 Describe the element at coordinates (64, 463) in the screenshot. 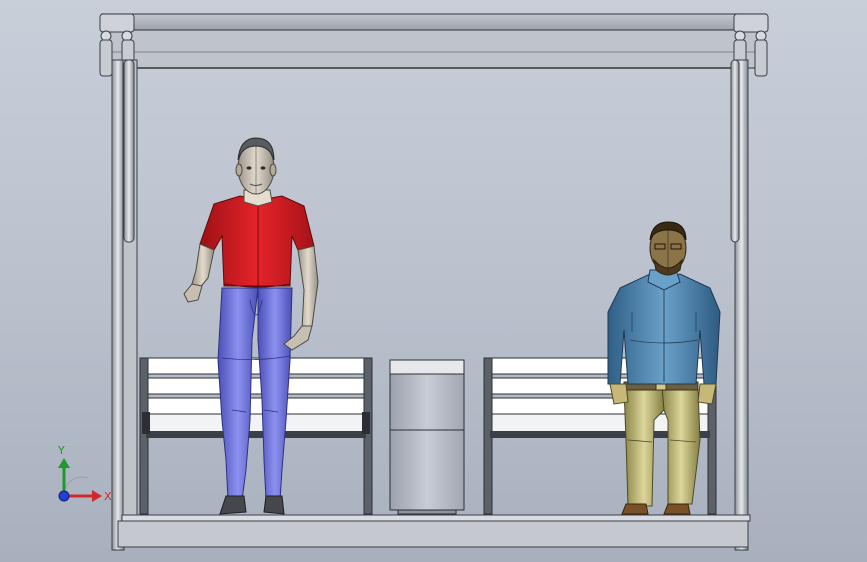

I see `triad-y-arrow` at that location.